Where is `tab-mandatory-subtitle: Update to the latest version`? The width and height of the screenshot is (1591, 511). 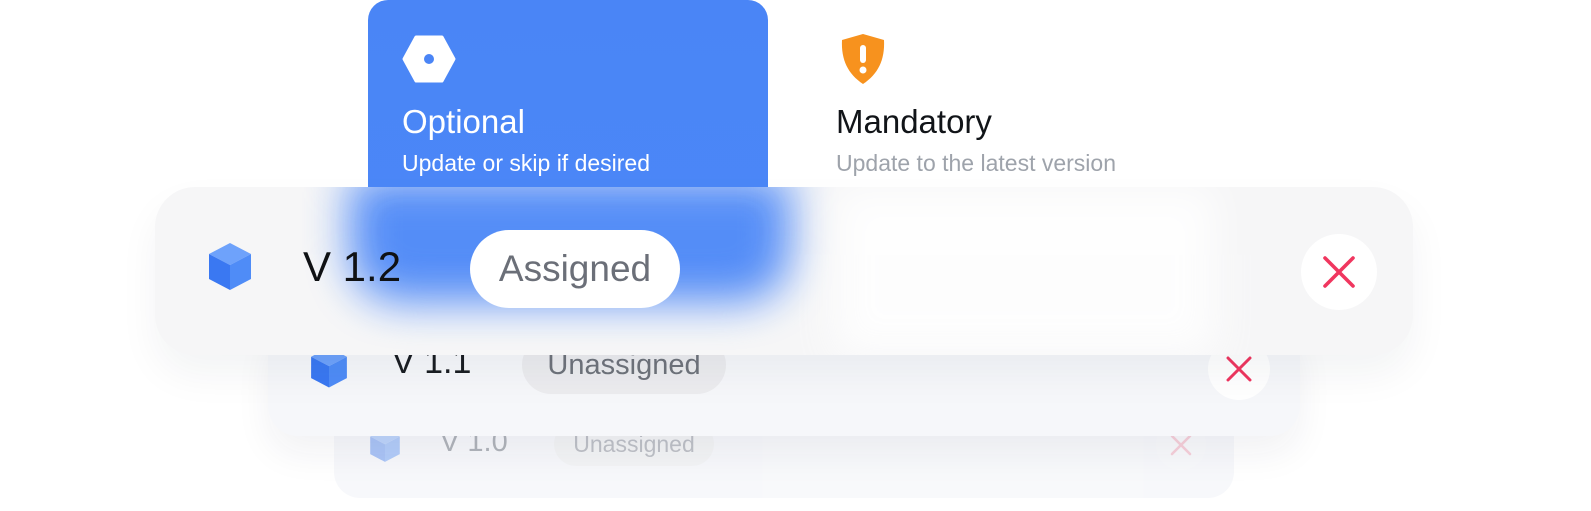
tab-mandatory-subtitle: Update to the latest version is located at coordinates (976, 163).